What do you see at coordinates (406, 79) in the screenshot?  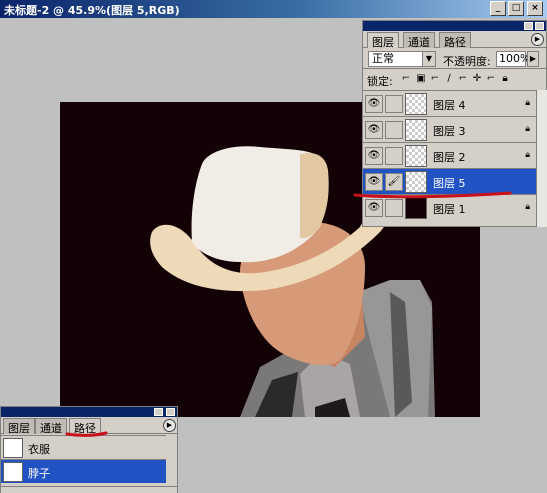 I see `lock-transparency-icon: ⌐` at bounding box center [406, 79].